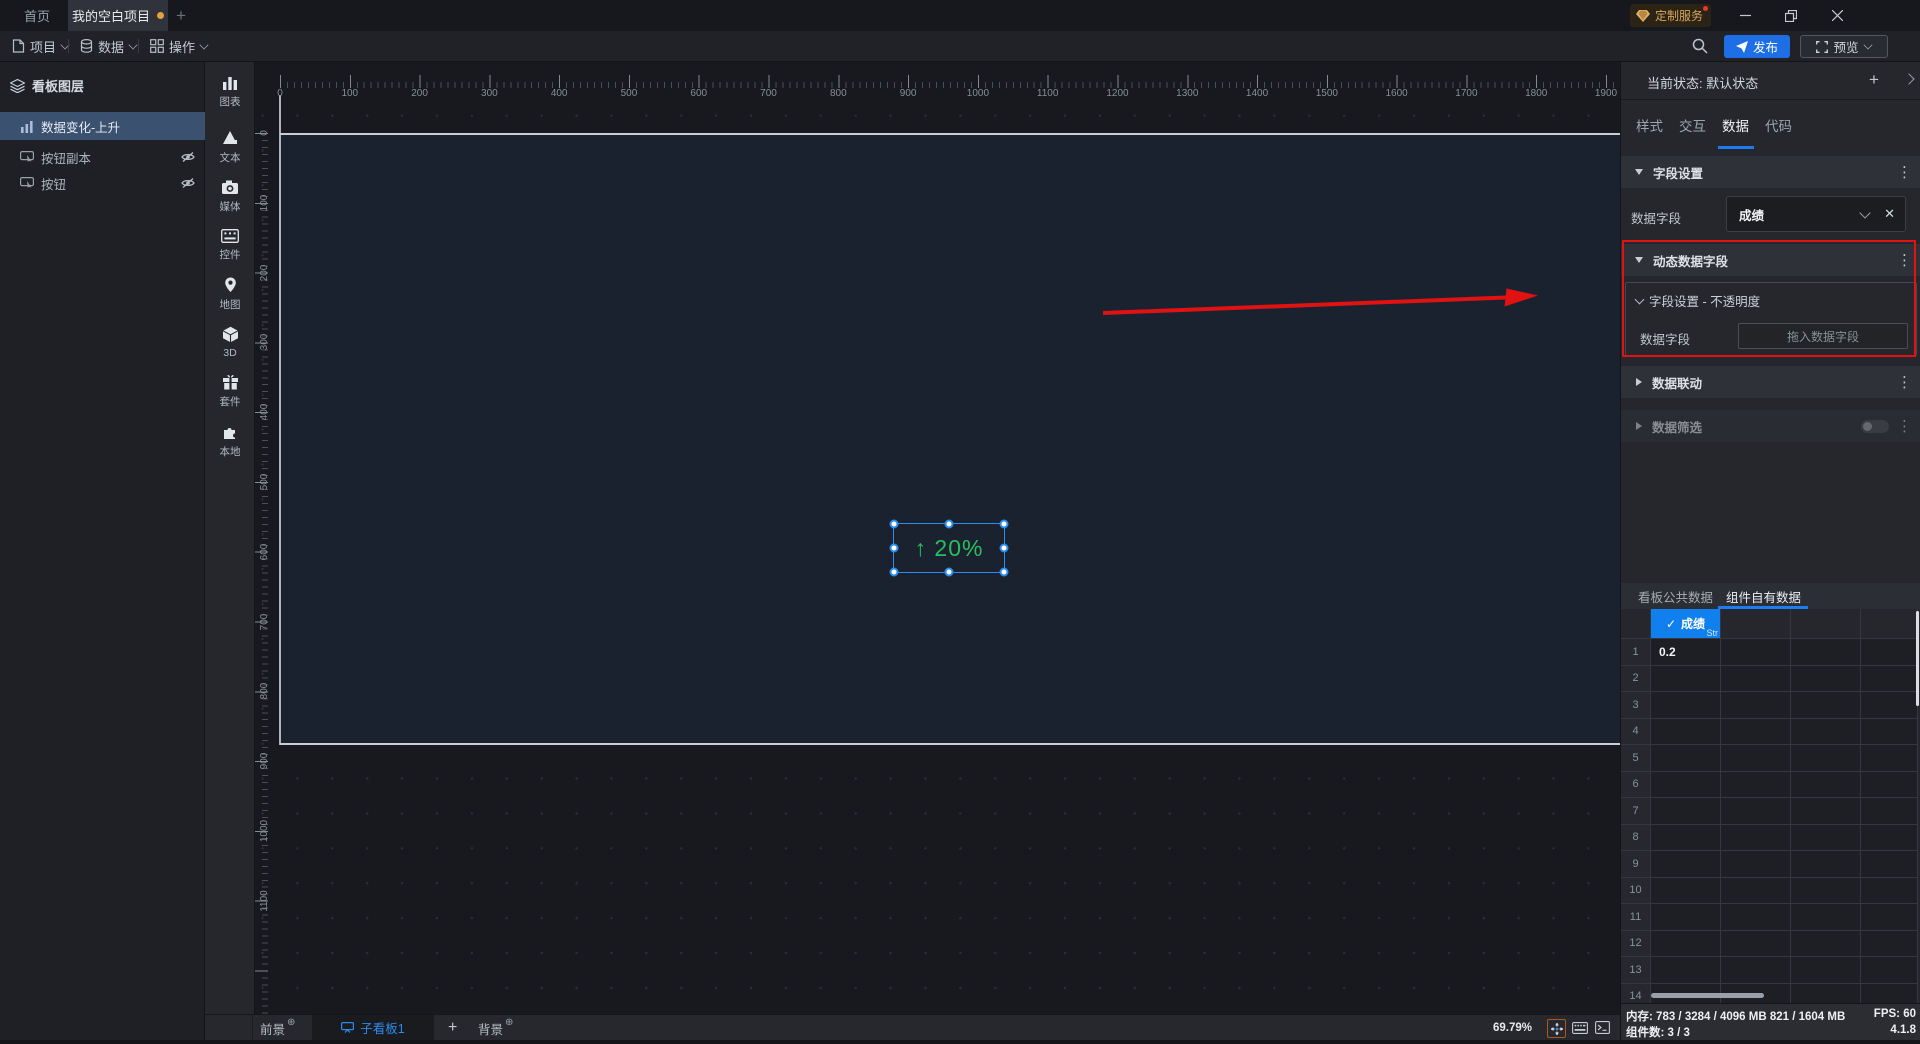 This screenshot has width=1920, height=1044. What do you see at coordinates (1823, 336) in the screenshot?
I see `drag-field-dropzone: 拖入数据字段` at bounding box center [1823, 336].